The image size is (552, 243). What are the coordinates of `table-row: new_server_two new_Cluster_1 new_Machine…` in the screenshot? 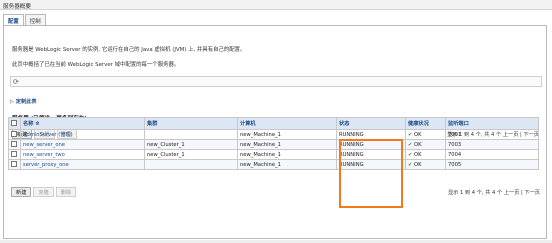 It's located at (273, 154).